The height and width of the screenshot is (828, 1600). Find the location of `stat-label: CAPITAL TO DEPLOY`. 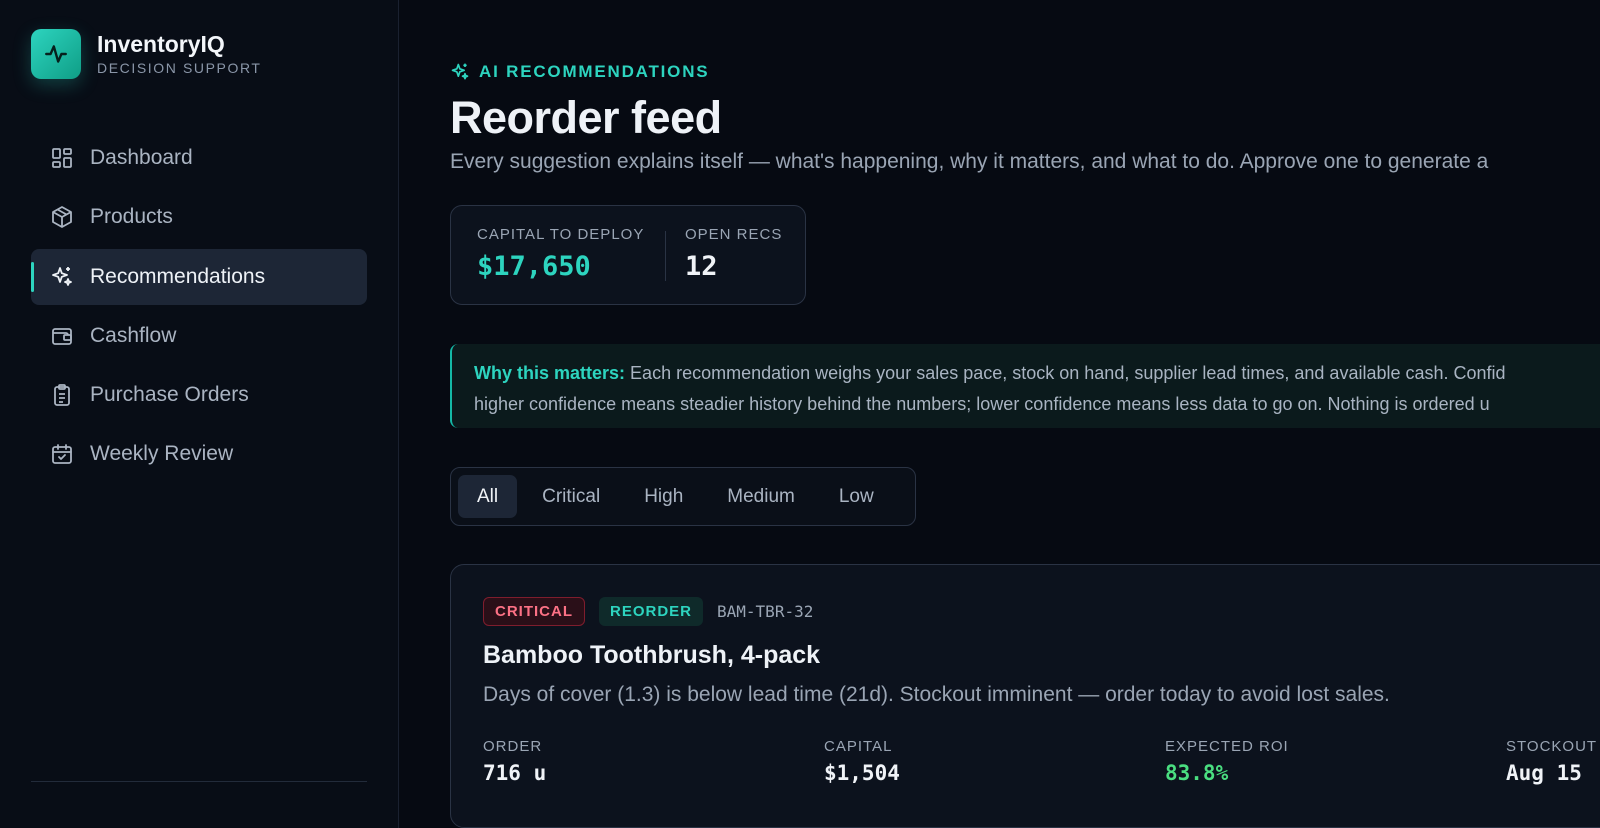

stat-label: CAPITAL TO DEPLOY is located at coordinates (561, 234).